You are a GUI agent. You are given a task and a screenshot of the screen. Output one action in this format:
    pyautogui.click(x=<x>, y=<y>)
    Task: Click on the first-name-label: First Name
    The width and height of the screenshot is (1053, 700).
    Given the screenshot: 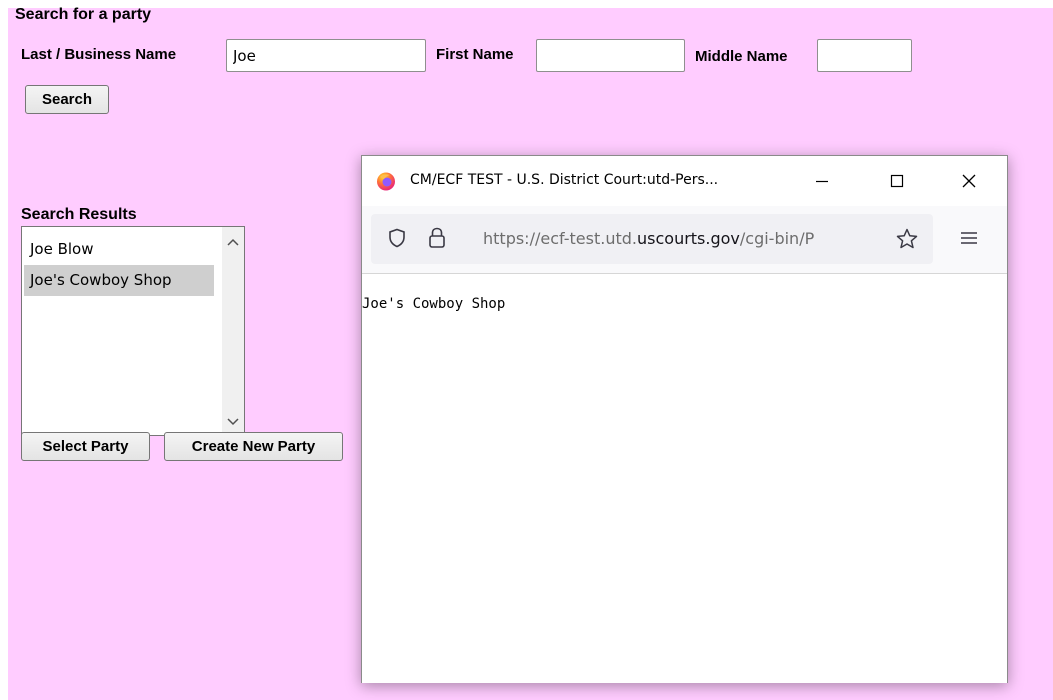 What is the action you would take?
    pyautogui.click(x=475, y=54)
    